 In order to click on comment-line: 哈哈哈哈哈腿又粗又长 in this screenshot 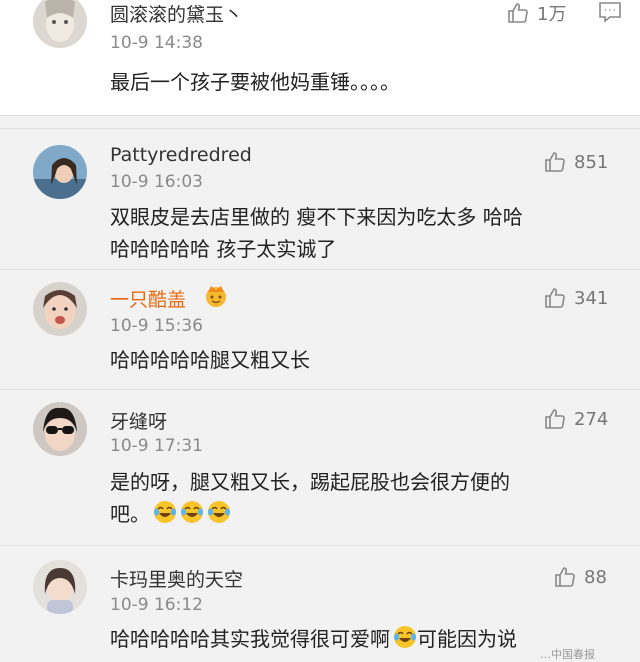, I will do `click(210, 360)`.